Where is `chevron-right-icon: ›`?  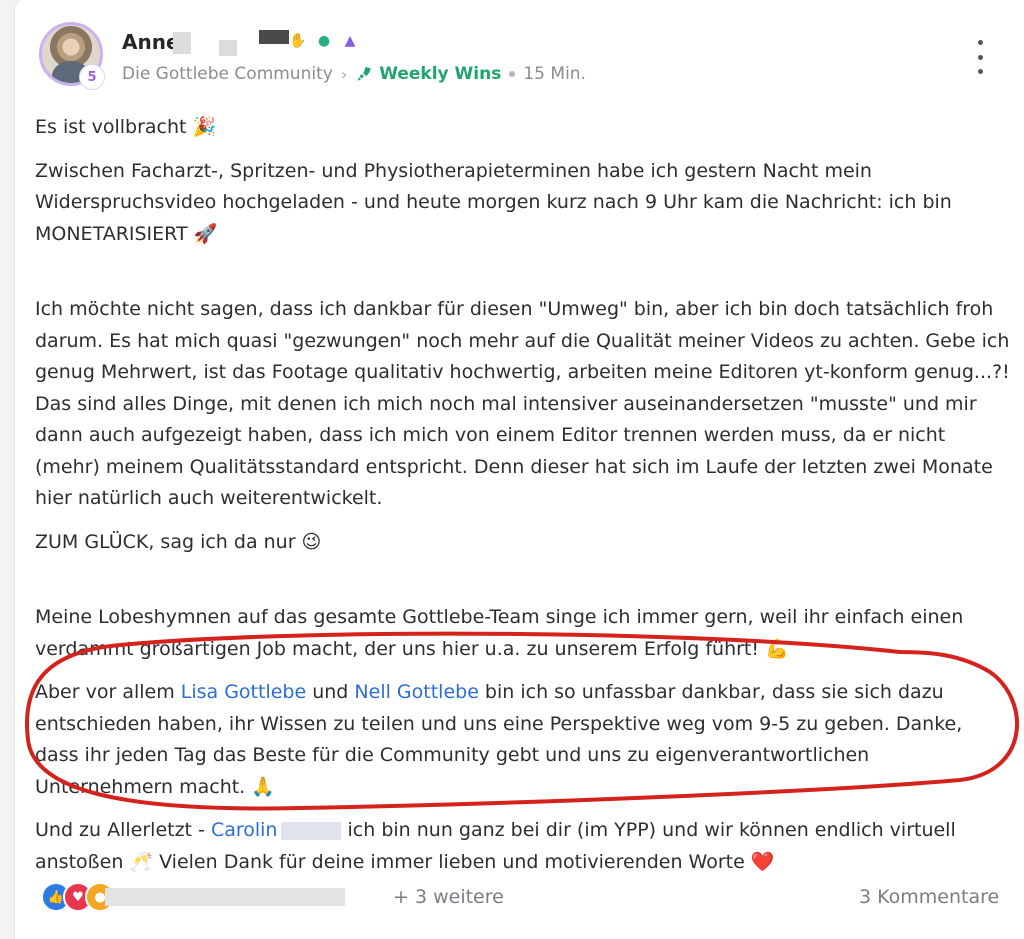 chevron-right-icon: › is located at coordinates (344, 74).